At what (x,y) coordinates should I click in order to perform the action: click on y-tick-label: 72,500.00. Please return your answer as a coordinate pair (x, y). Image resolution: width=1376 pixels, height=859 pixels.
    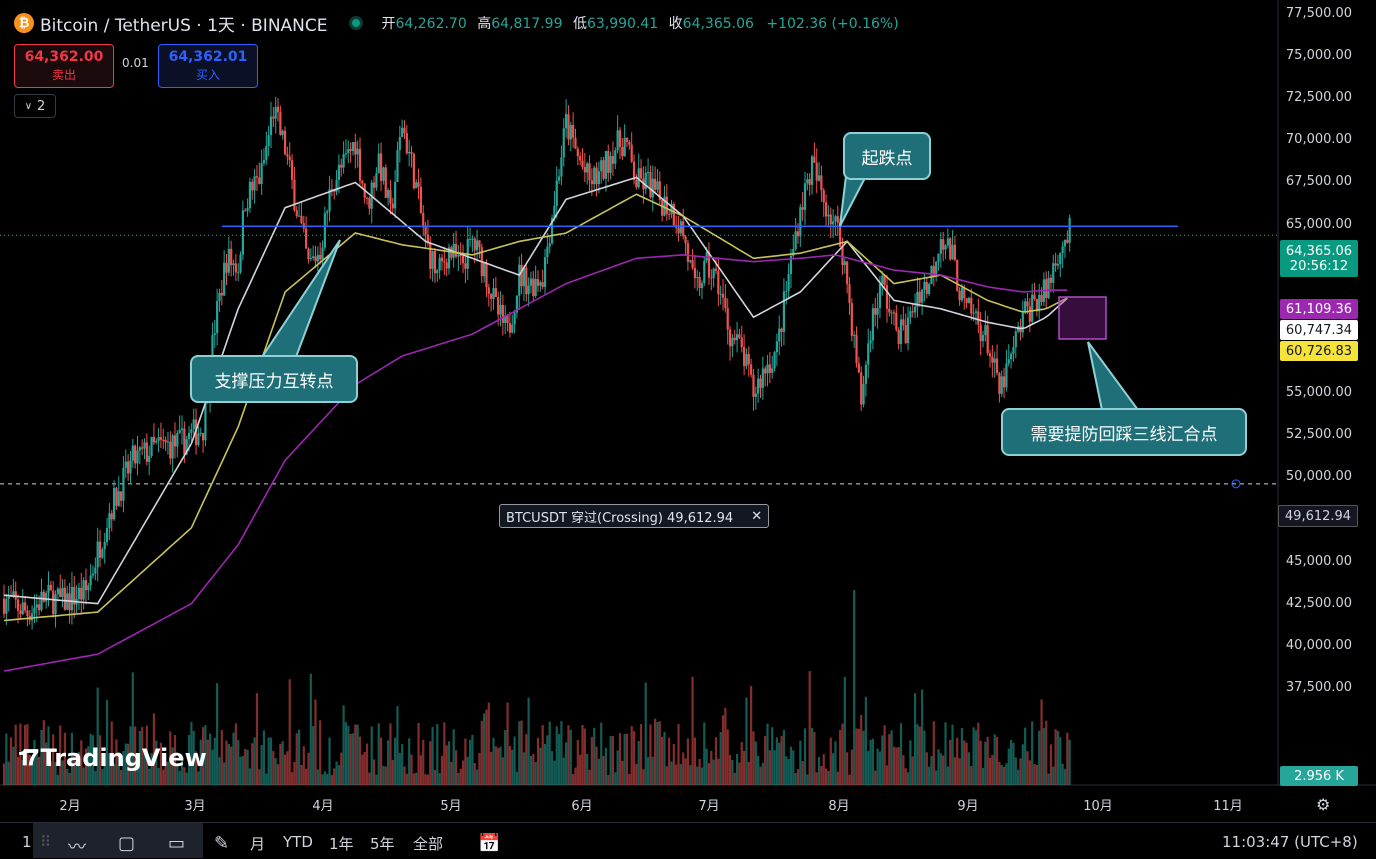
    Looking at the image, I should click on (1319, 98).